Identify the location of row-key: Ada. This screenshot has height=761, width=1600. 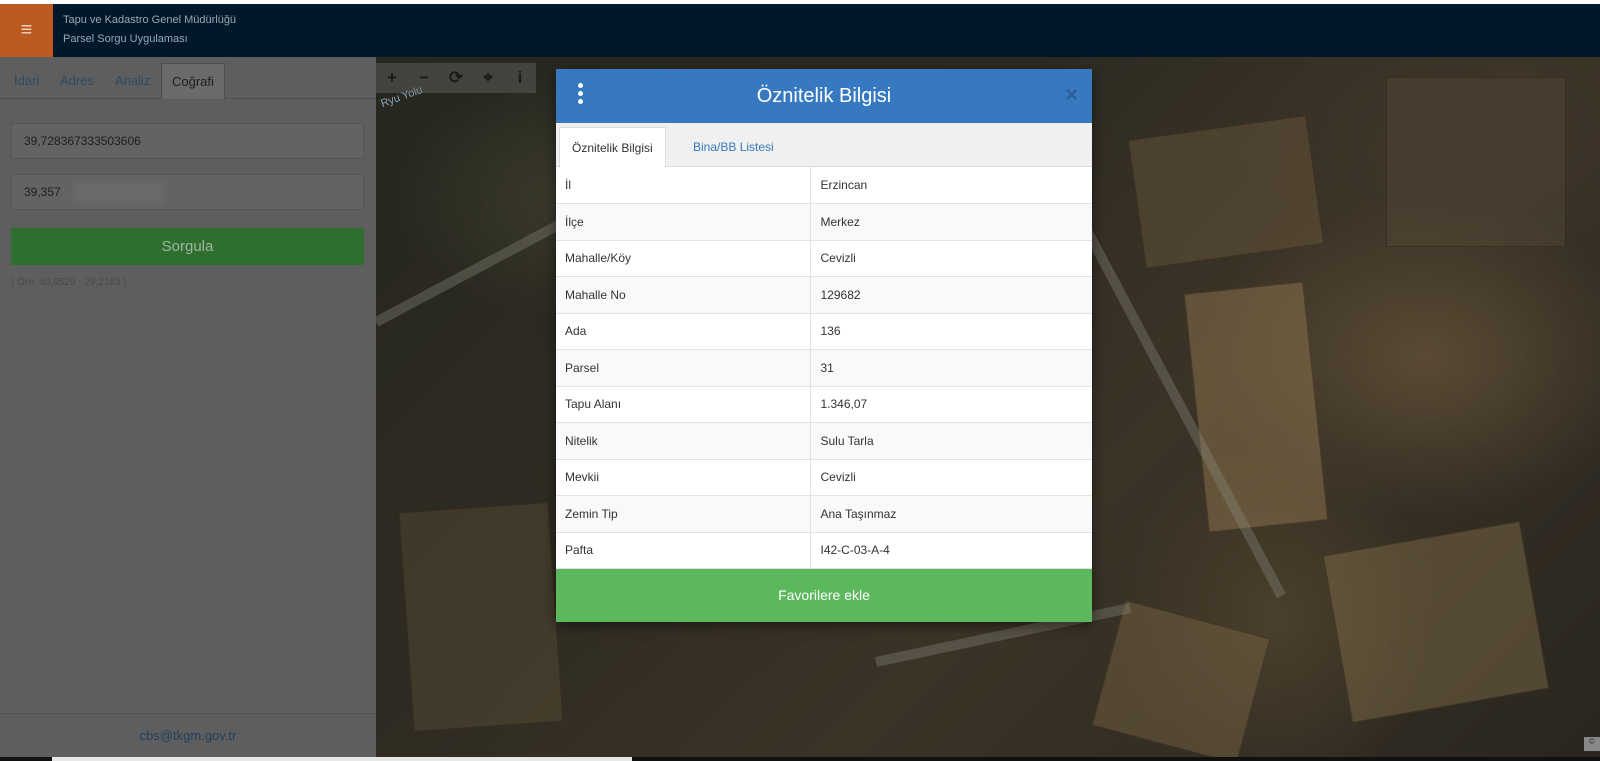
(683, 331).